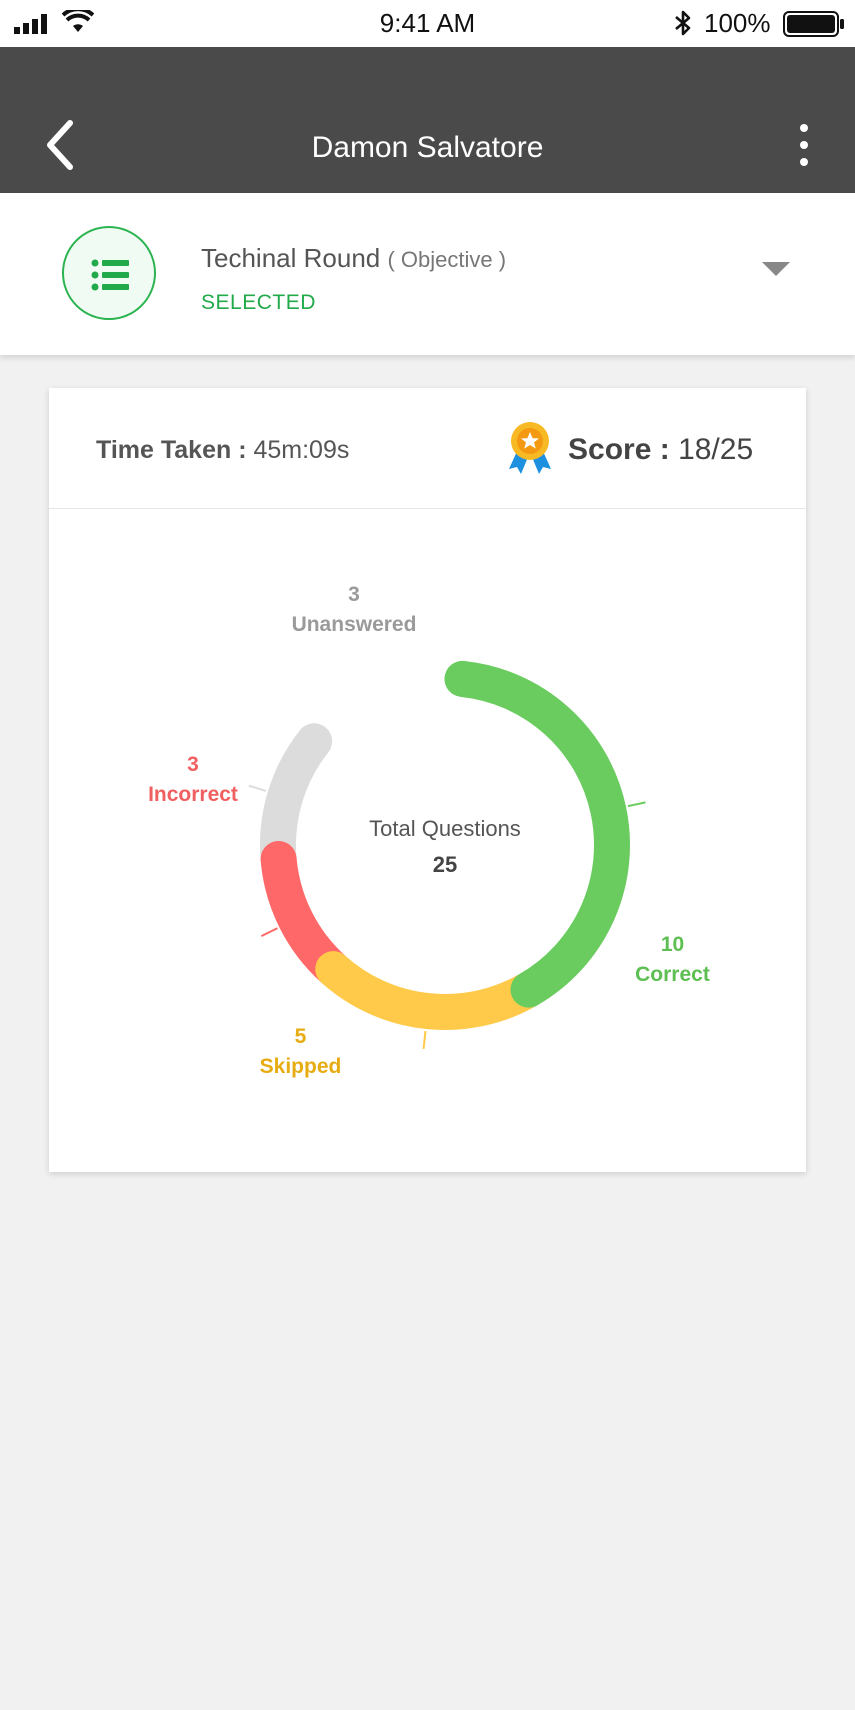  I want to click on donut-segment-skipped, so click(431, 990).